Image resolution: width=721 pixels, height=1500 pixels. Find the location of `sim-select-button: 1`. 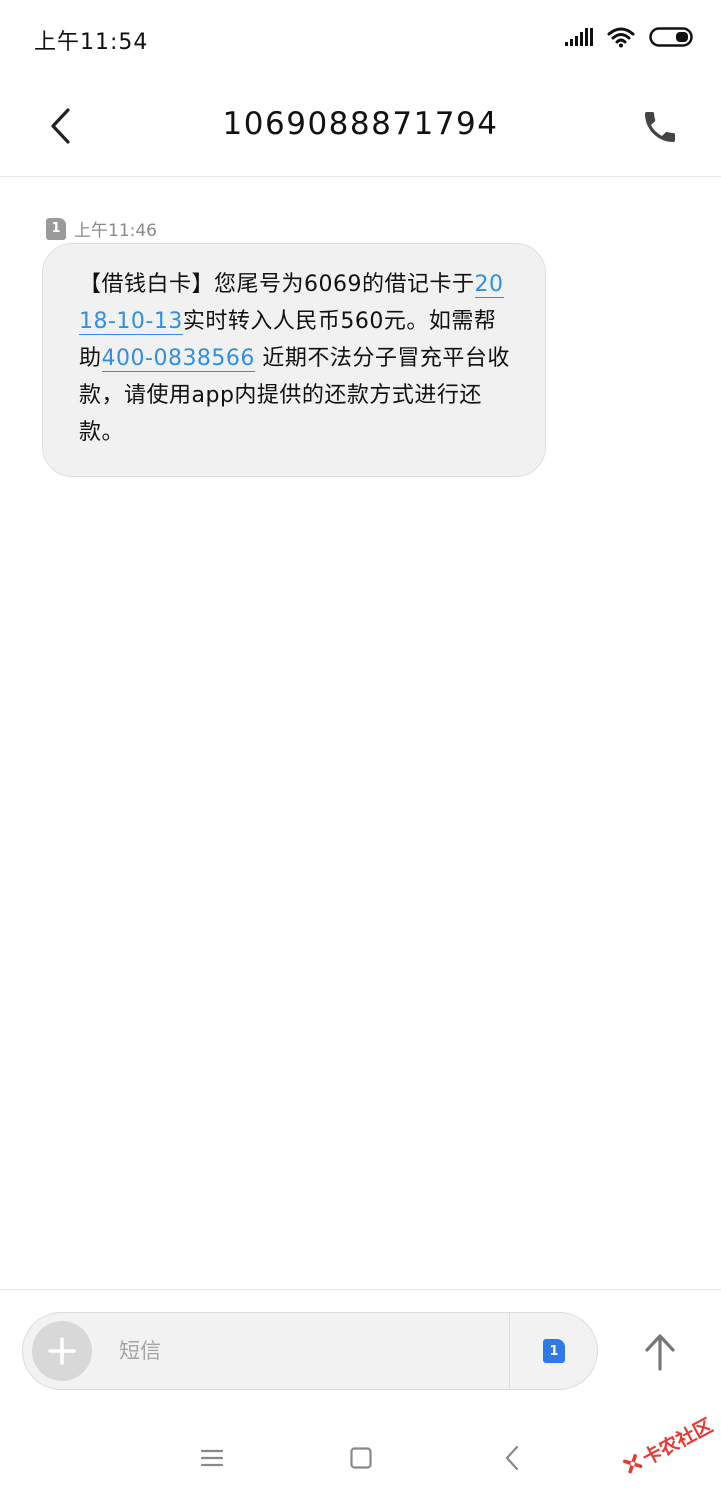

sim-select-button: 1 is located at coordinates (554, 1351).